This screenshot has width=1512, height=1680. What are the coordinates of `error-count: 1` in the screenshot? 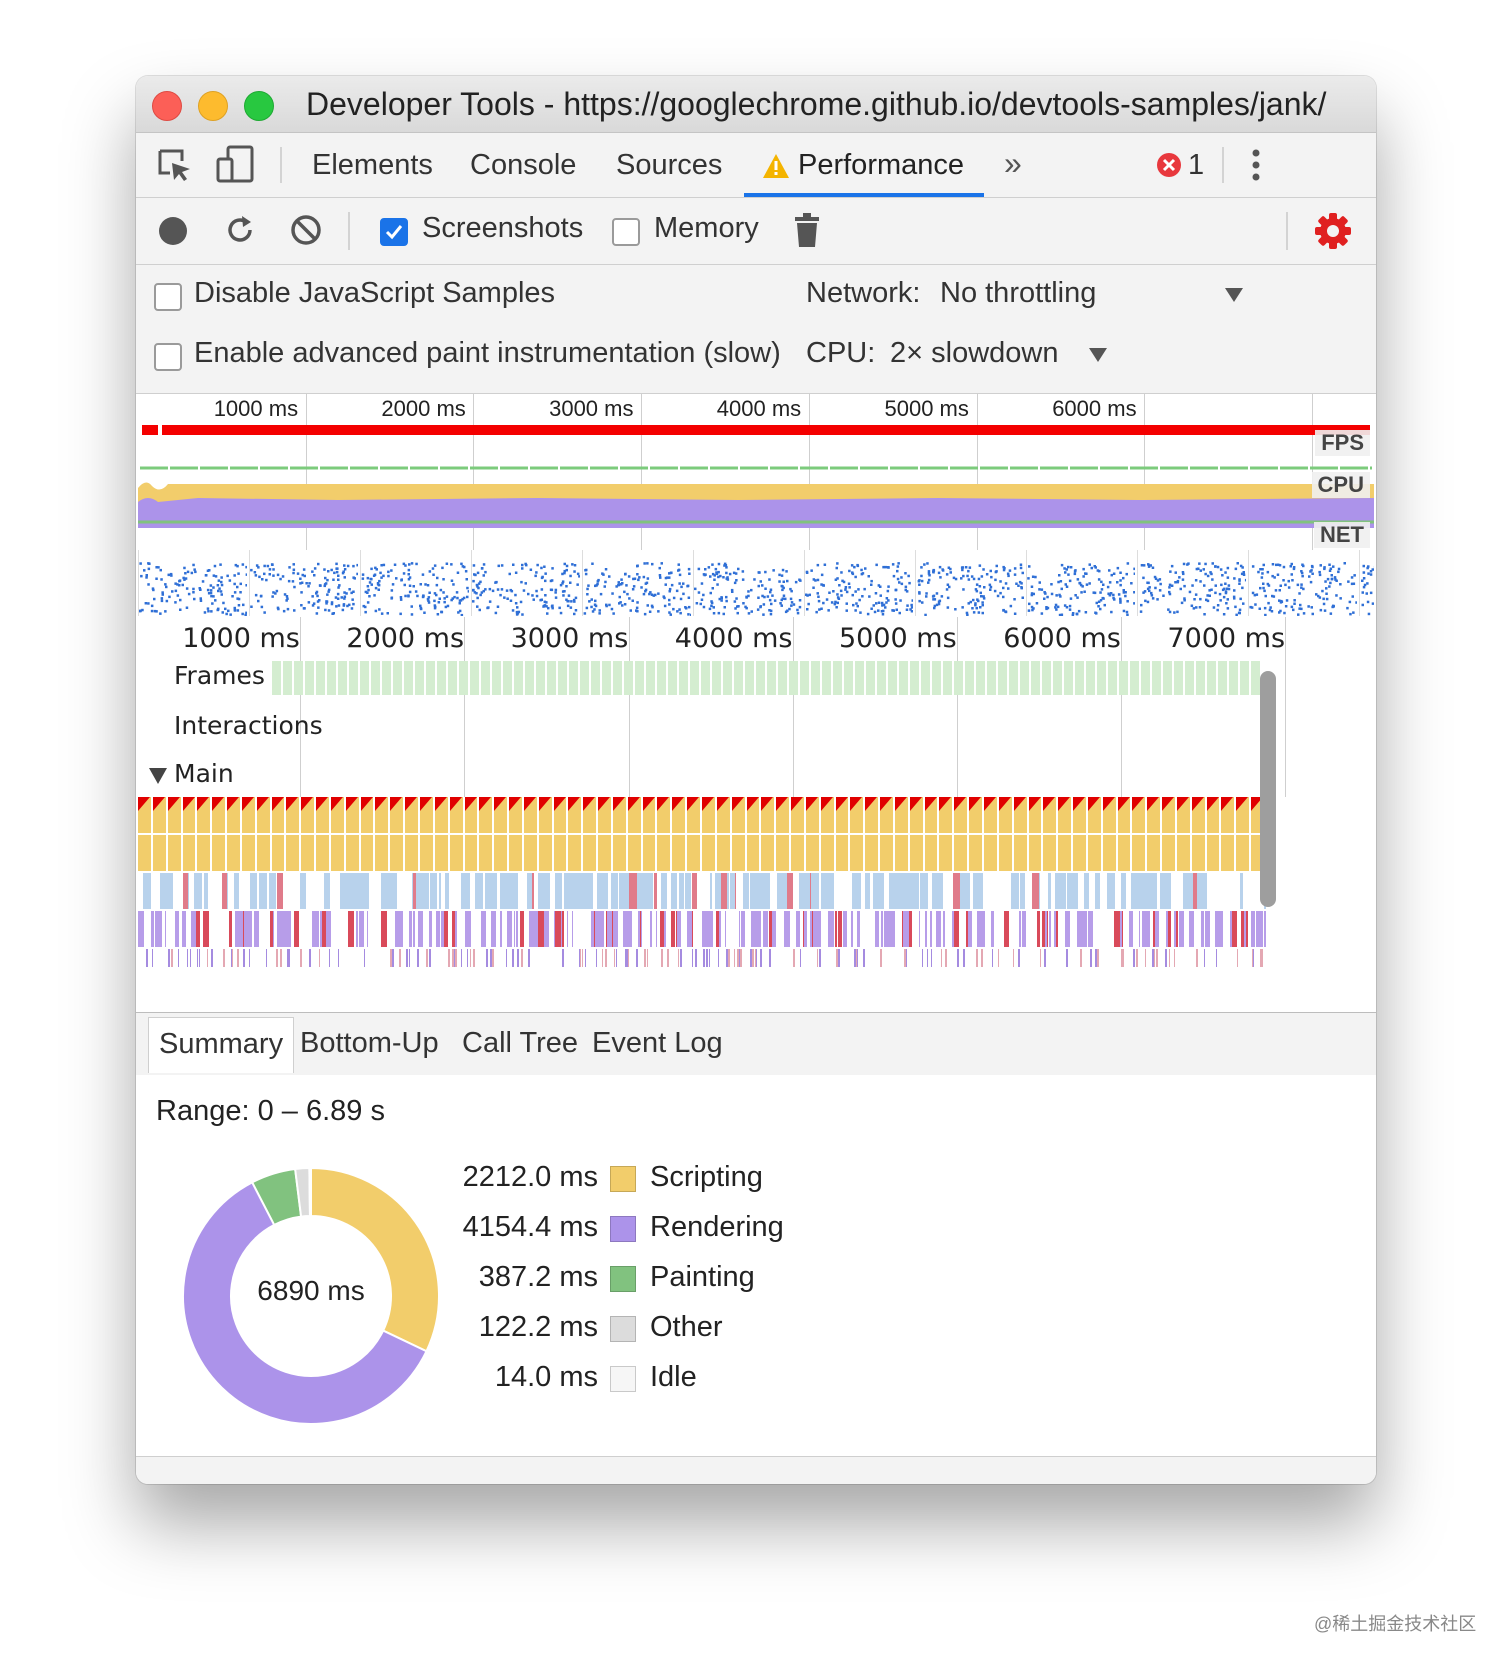 It's located at (1196, 165).